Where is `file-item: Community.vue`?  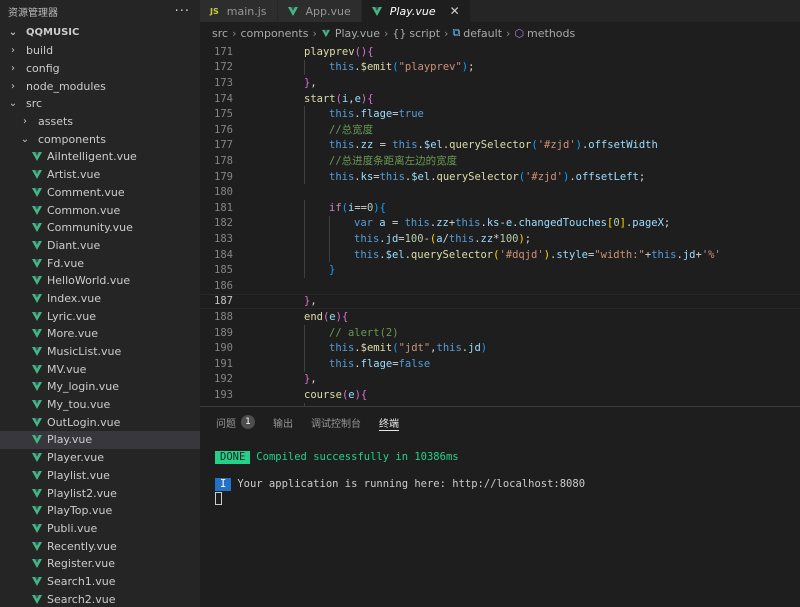 file-item: Community.vue is located at coordinates (100, 228).